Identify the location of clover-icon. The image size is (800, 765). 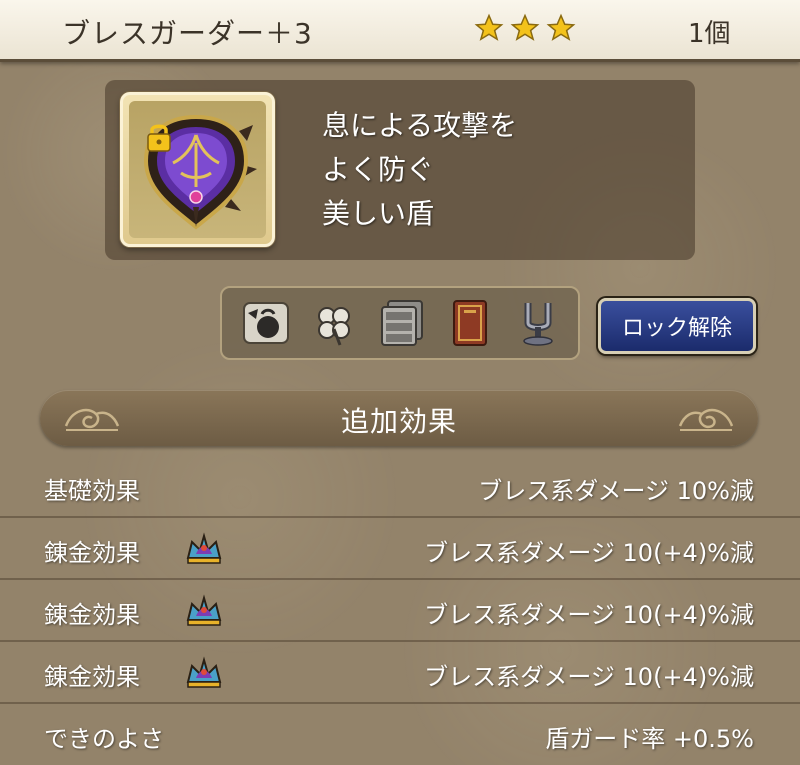
(334, 326).